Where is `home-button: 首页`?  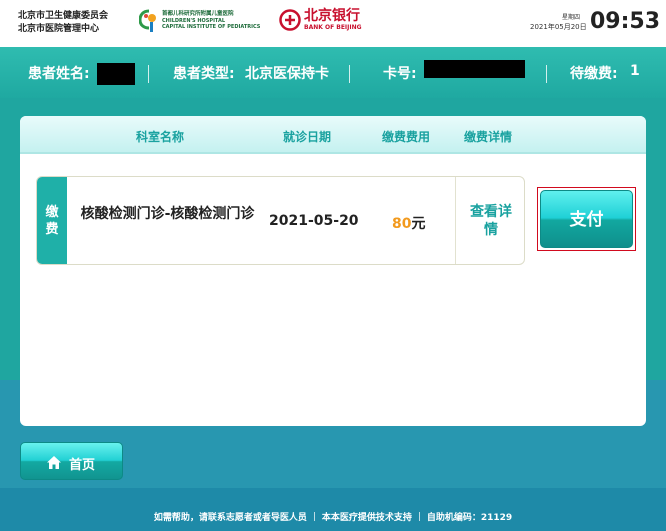
home-button: 首页 is located at coordinates (71, 461).